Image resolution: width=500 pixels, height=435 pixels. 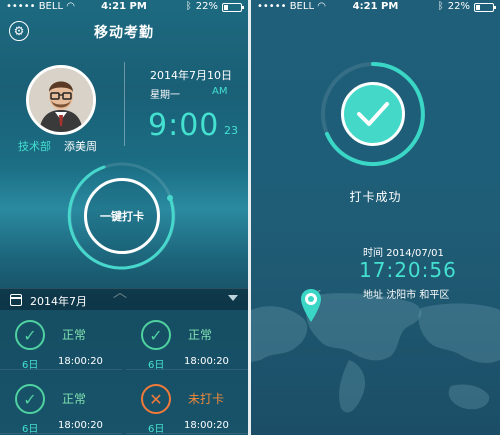 I want to click on month-label: 2014年7月, so click(x=58, y=301).